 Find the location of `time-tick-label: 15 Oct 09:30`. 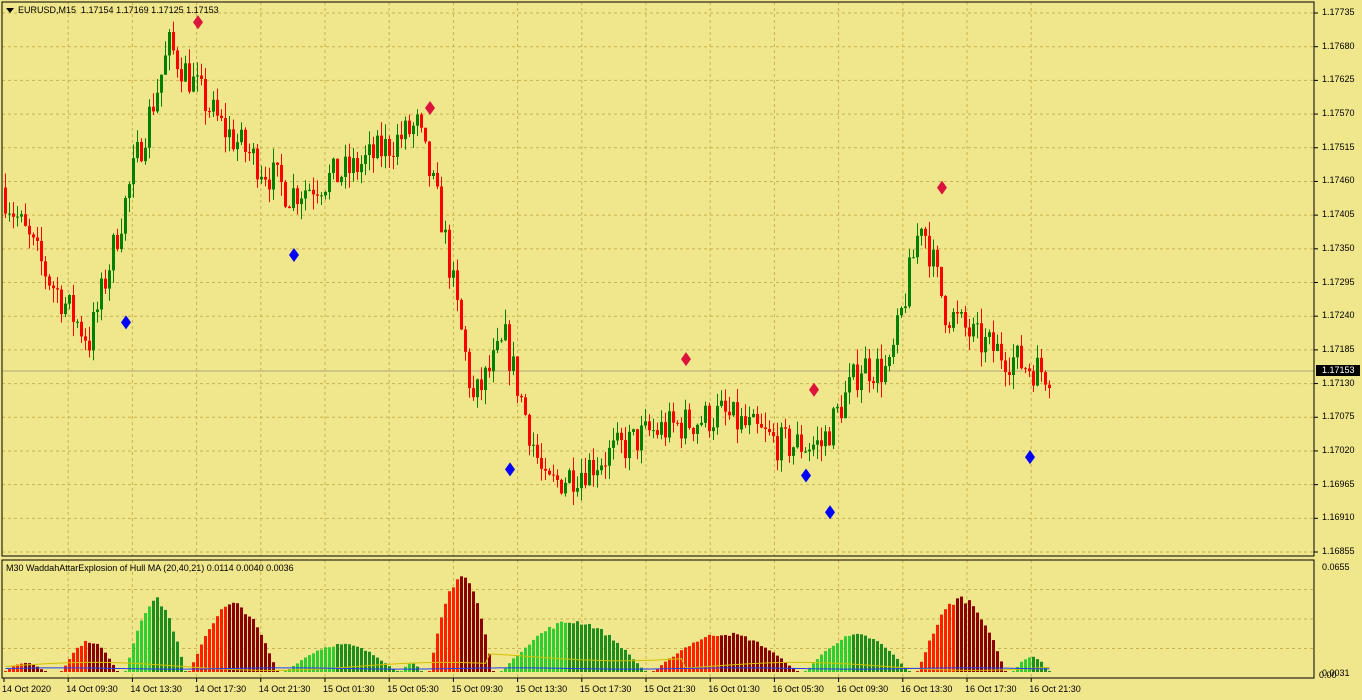

time-tick-label: 15 Oct 09:30 is located at coordinates (477, 689).